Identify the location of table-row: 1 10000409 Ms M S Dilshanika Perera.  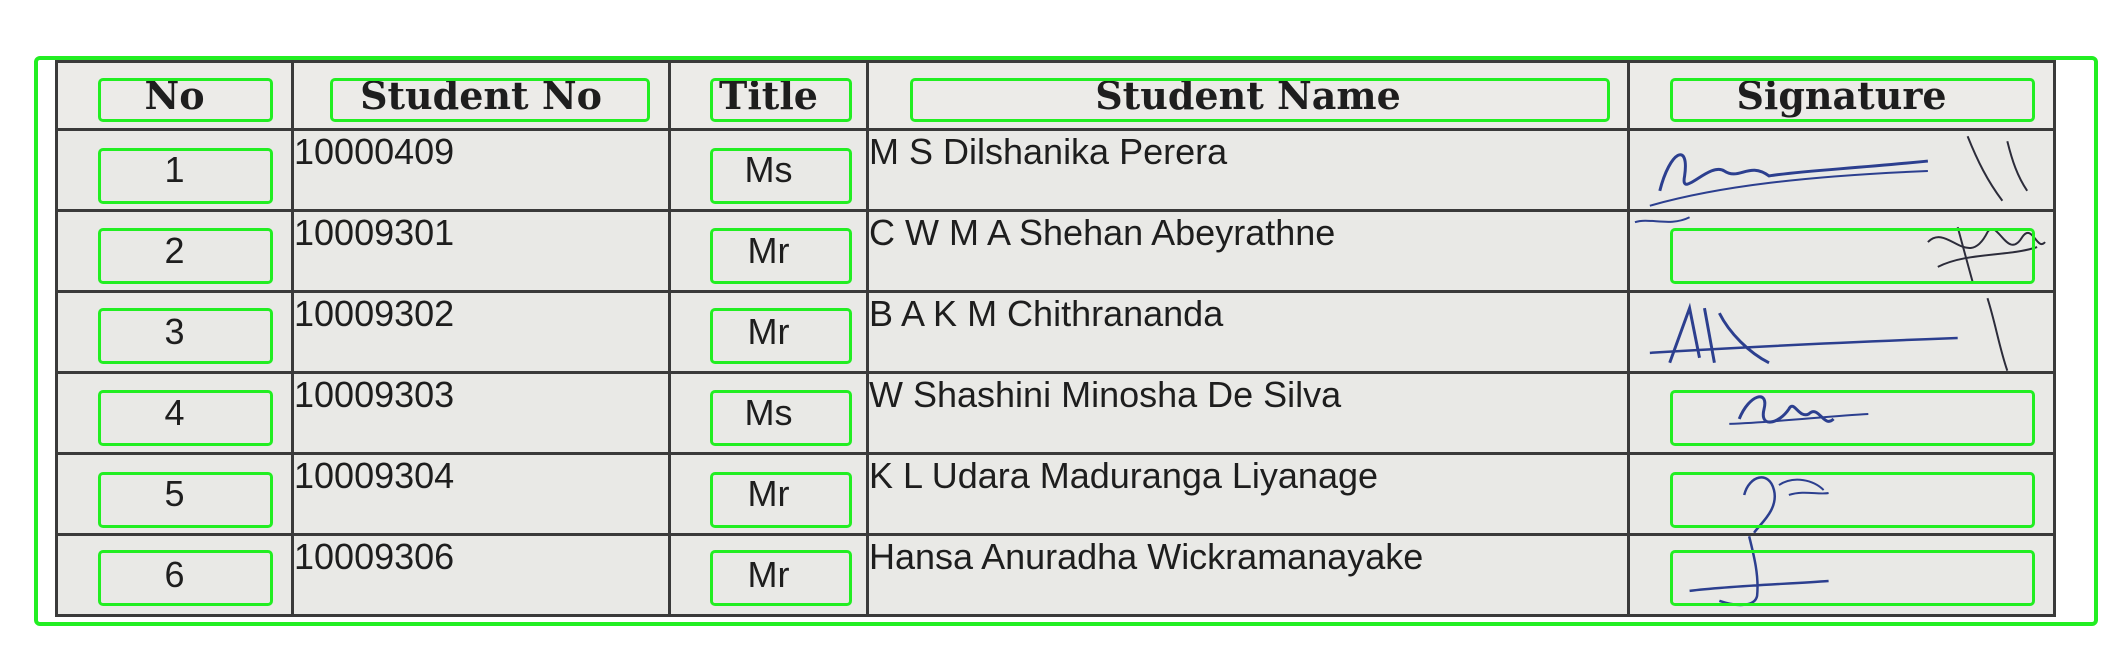
(1055, 170).